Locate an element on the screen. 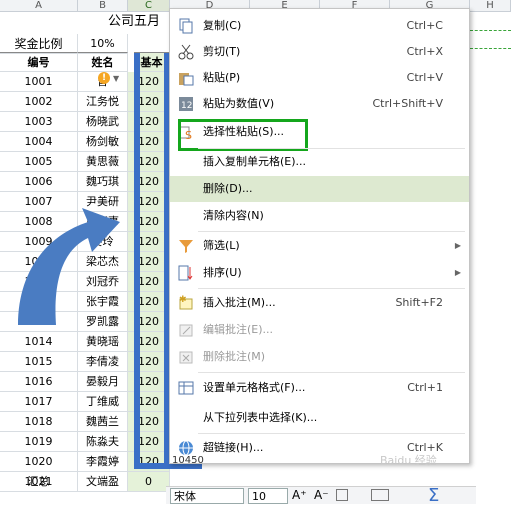 This screenshot has width=511, height=506. cell-id: 1020 is located at coordinates (39, 462).